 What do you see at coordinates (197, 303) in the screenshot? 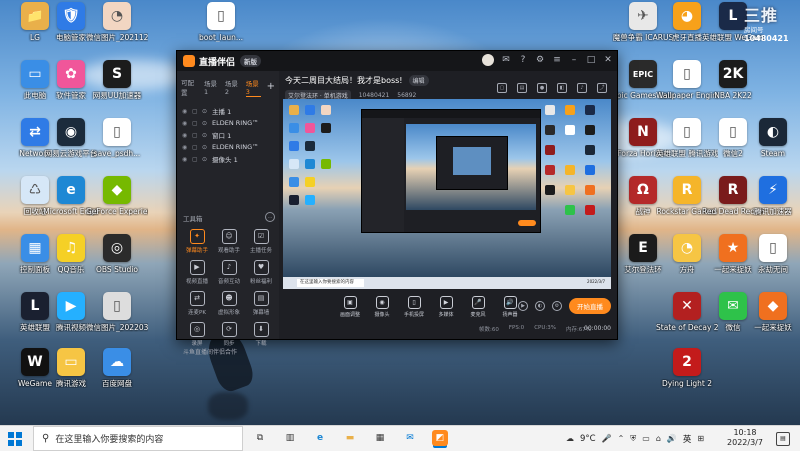
I see `tool-button: ⇄ 连麦PK` at bounding box center [197, 303].